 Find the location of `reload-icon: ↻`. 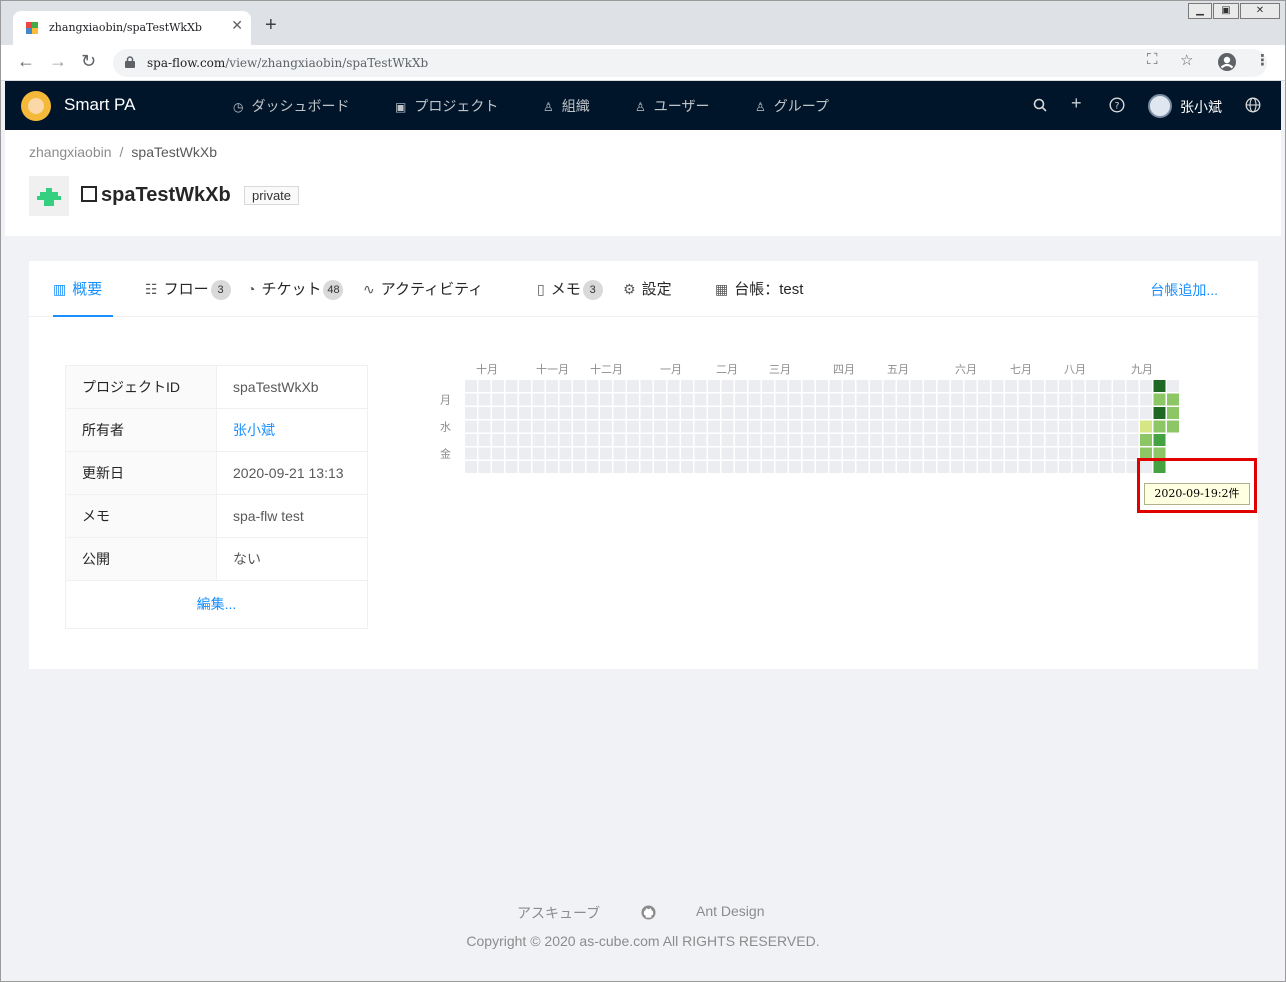

reload-icon: ↻ is located at coordinates (88, 61).